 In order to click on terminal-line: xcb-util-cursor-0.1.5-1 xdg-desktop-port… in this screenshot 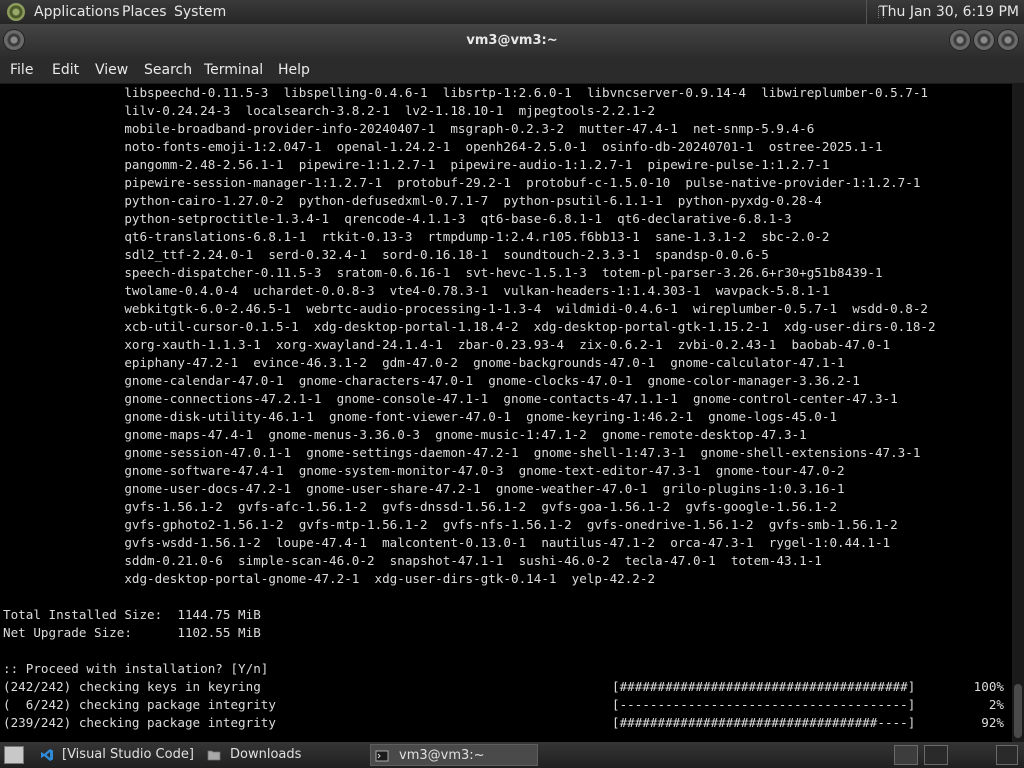, I will do `click(469, 326)`.